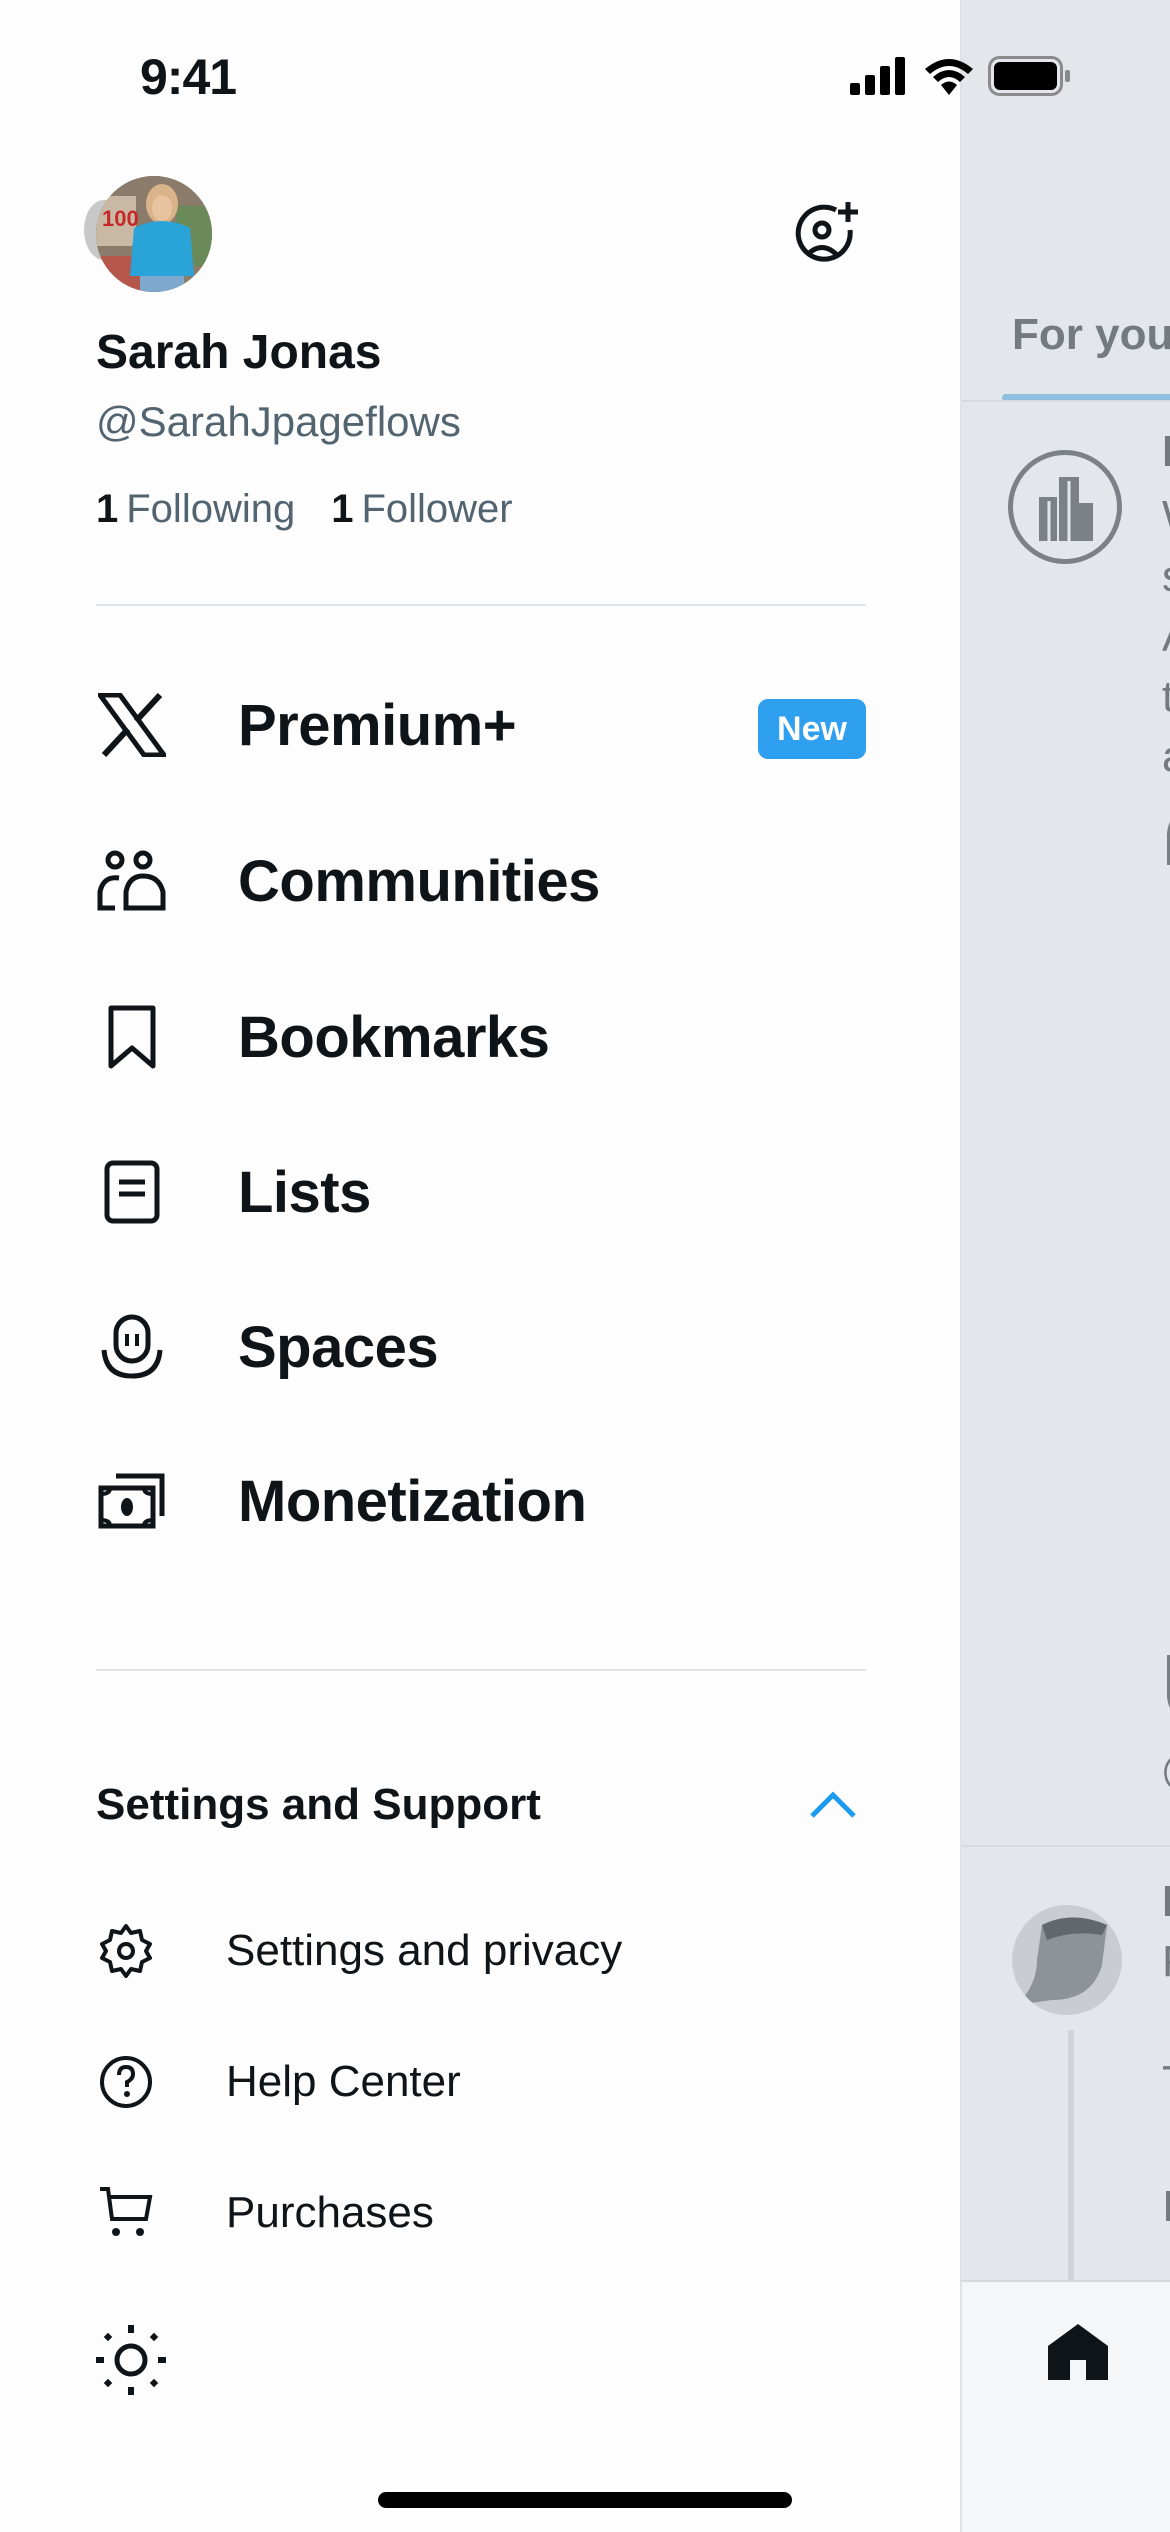 This screenshot has height=2532, width=1170. Describe the element at coordinates (132, 1192) in the screenshot. I see `lists-icon` at that location.